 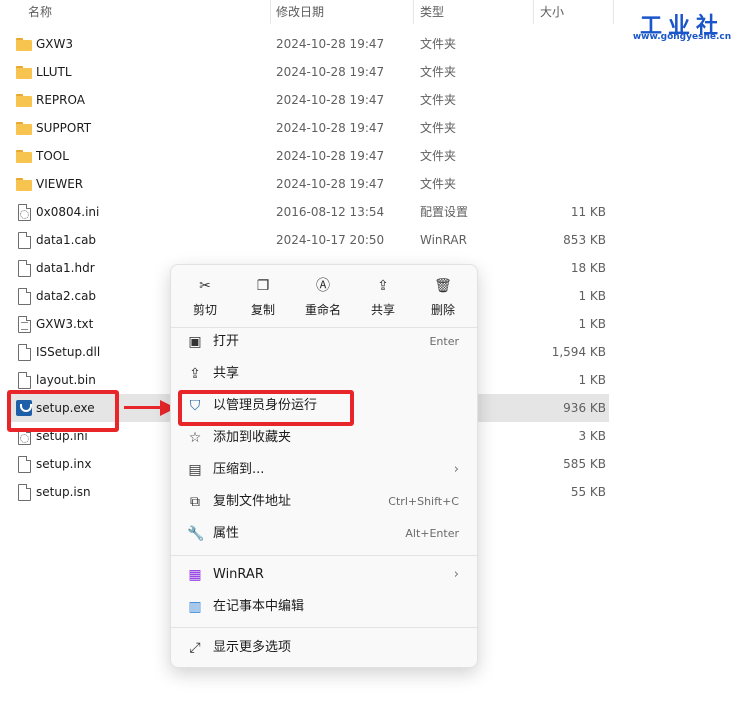 What do you see at coordinates (60, 184) in the screenshot?
I see `file-name: VIEWER` at bounding box center [60, 184].